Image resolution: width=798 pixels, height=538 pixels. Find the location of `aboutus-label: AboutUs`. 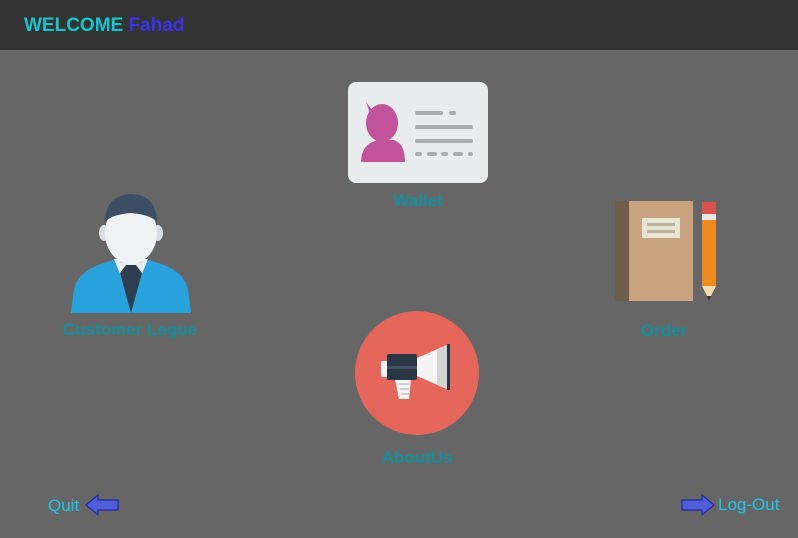

aboutus-label: AboutUs is located at coordinates (417, 458).